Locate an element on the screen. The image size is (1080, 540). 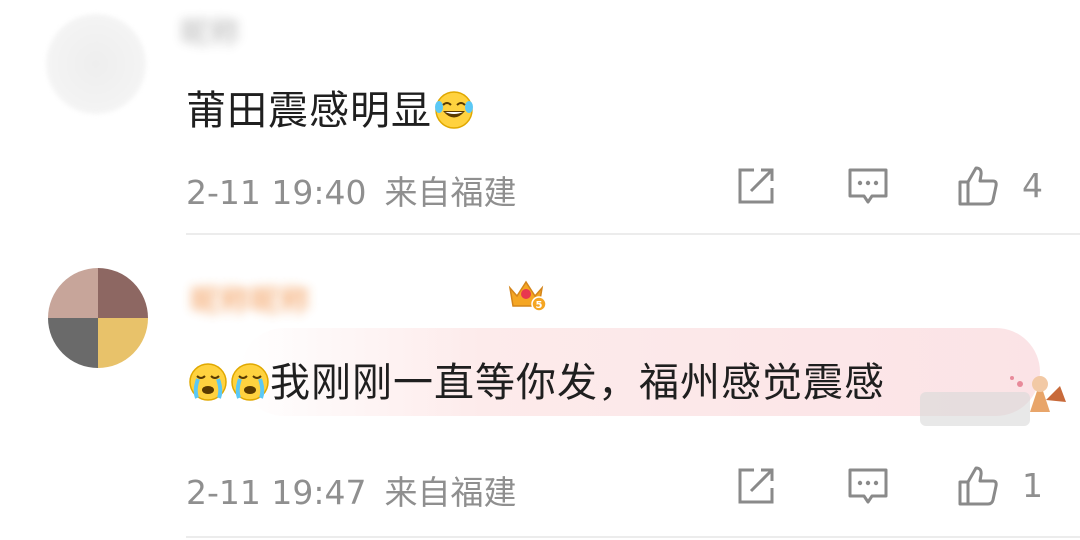
badge-level: 5 is located at coordinates (539, 305).